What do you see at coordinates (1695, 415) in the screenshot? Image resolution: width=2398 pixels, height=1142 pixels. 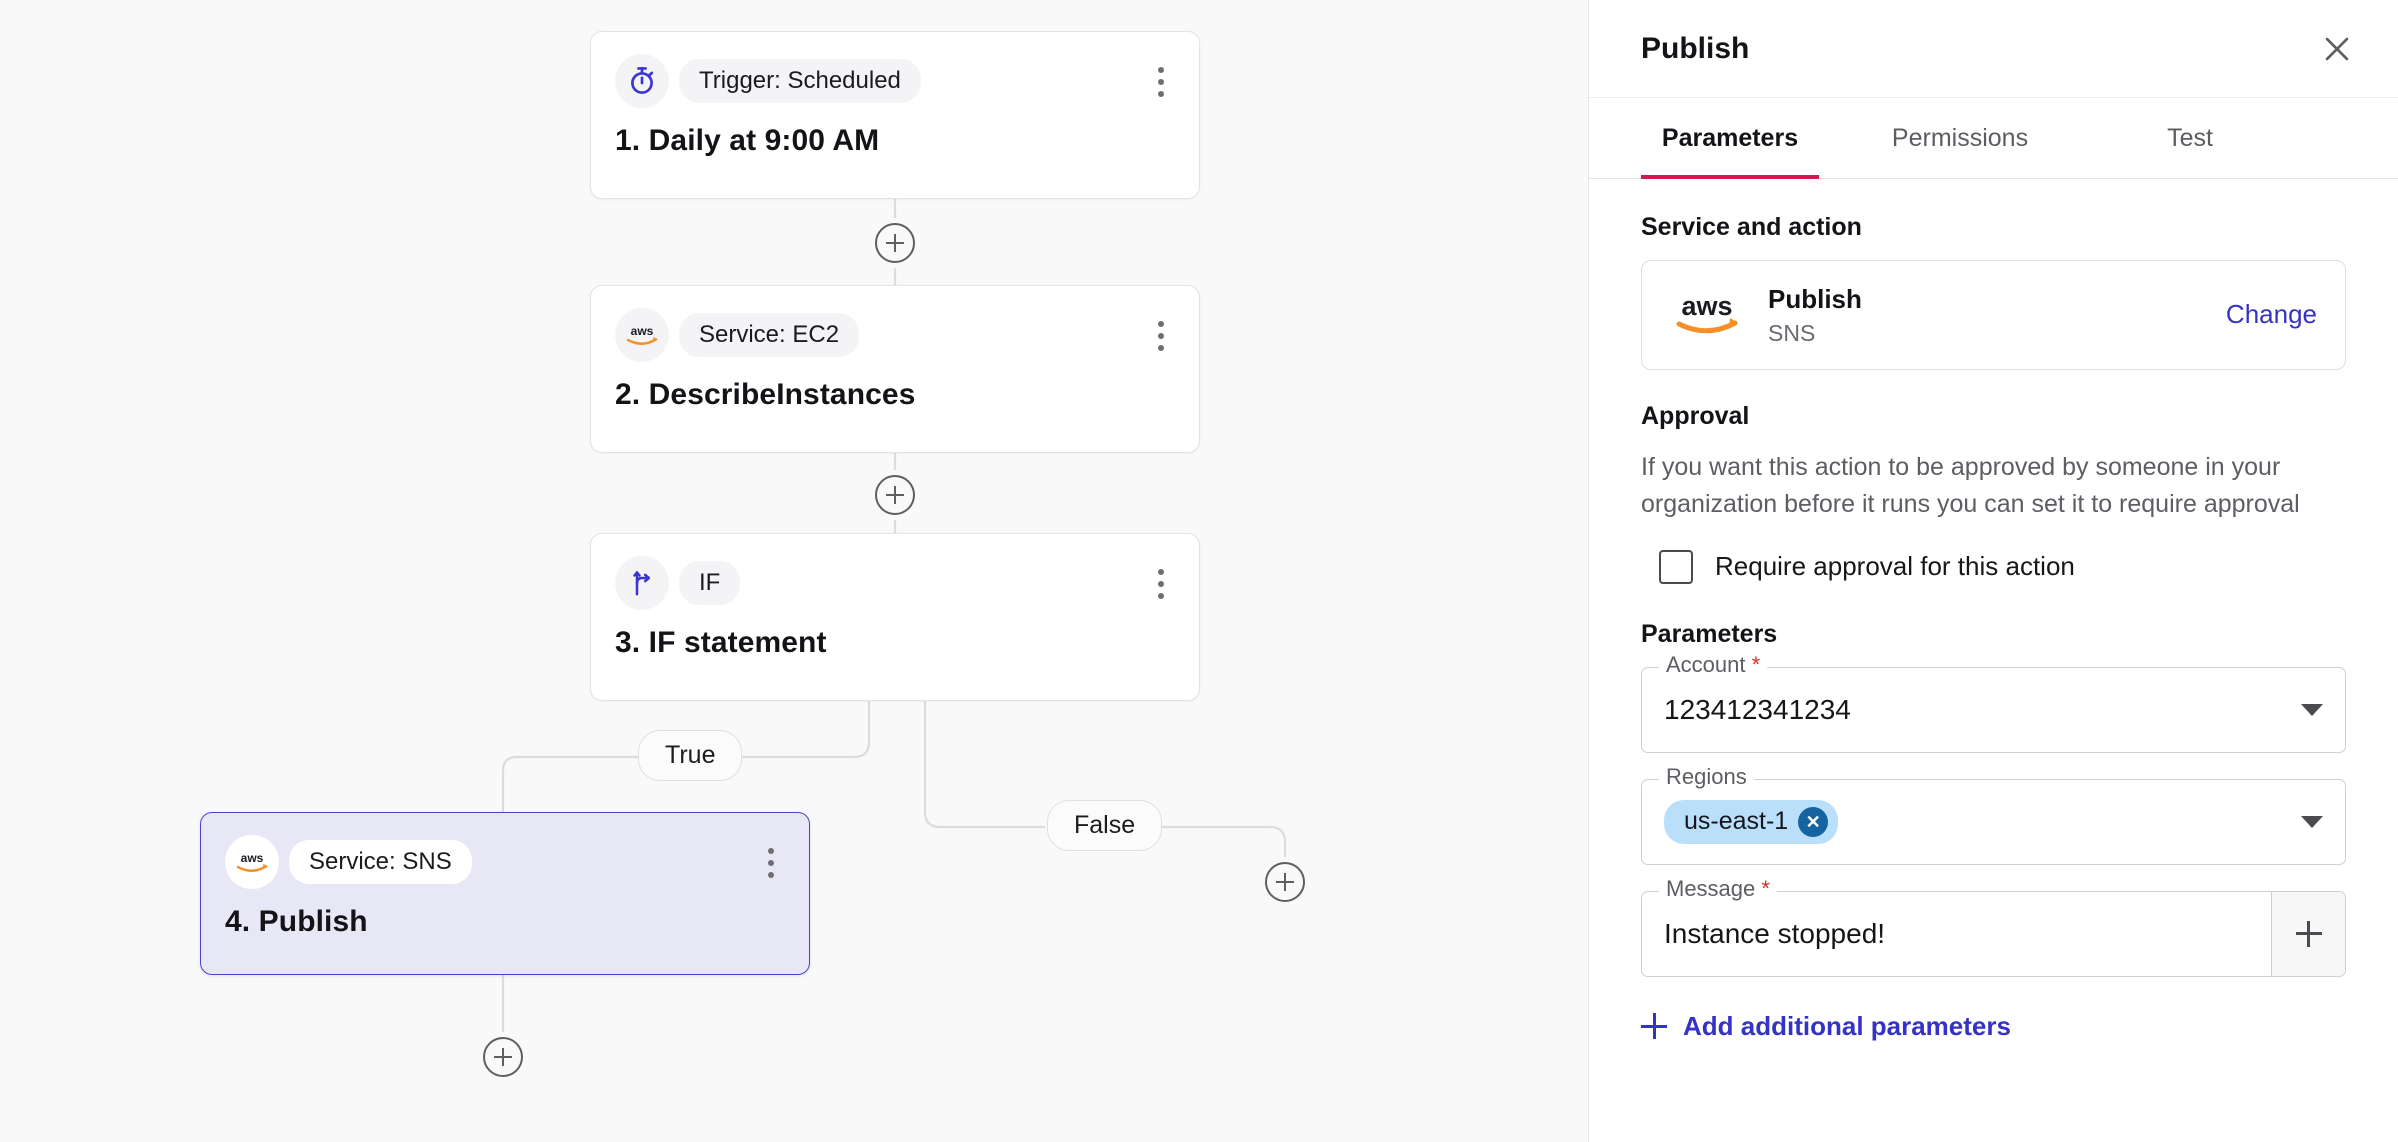 I see `approval-section-heading: Approval` at bounding box center [1695, 415].